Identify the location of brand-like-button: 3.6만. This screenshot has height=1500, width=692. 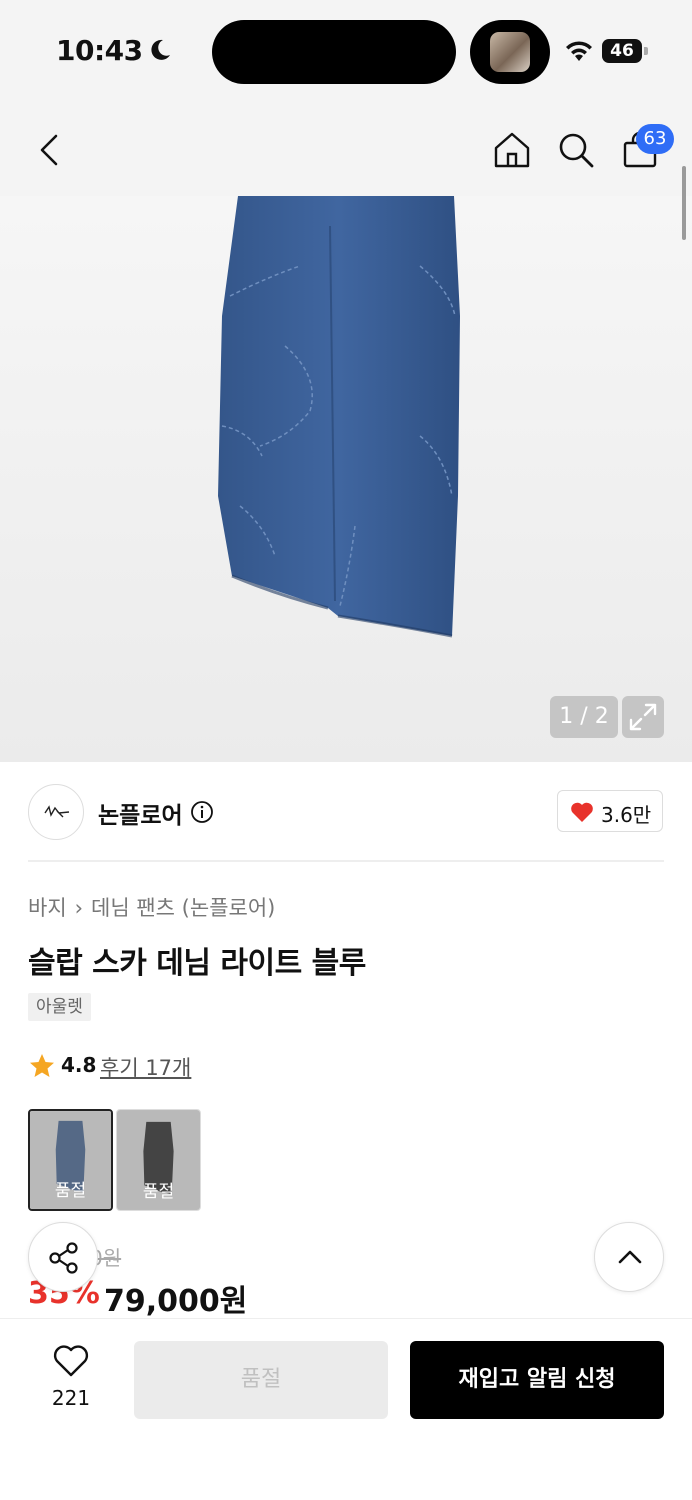
(610, 811).